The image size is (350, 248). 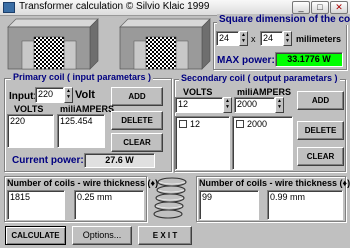 I want to click on input-label: Input:, so click(x=23, y=96).